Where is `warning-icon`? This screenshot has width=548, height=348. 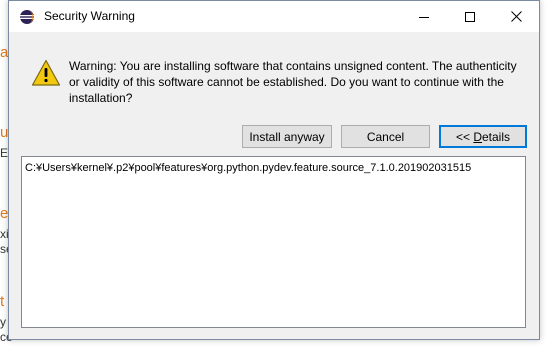
warning-icon is located at coordinates (46, 73).